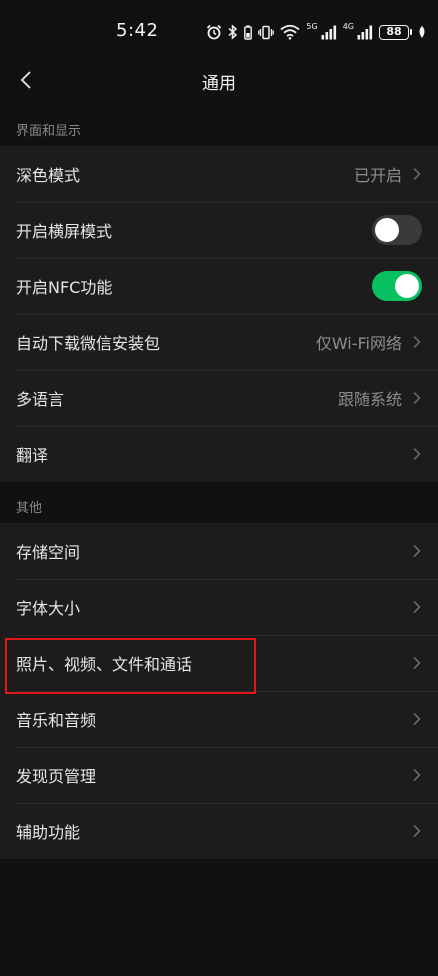  I want to click on section-header-other: 其他, so click(29, 508).